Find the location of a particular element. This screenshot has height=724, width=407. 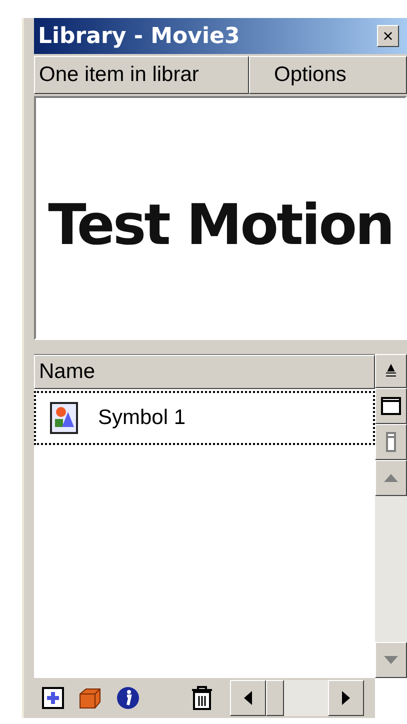

sort-icon is located at coordinates (391, 371).